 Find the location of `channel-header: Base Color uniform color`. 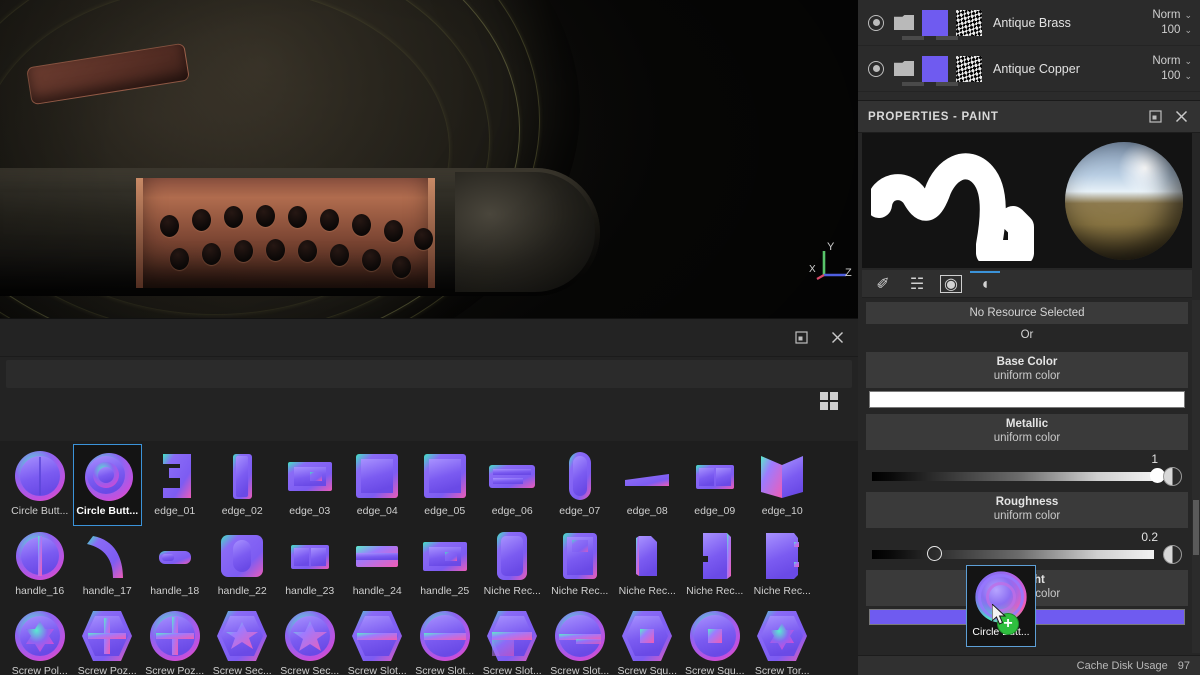

channel-header: Base Color uniform color is located at coordinates (1027, 370).